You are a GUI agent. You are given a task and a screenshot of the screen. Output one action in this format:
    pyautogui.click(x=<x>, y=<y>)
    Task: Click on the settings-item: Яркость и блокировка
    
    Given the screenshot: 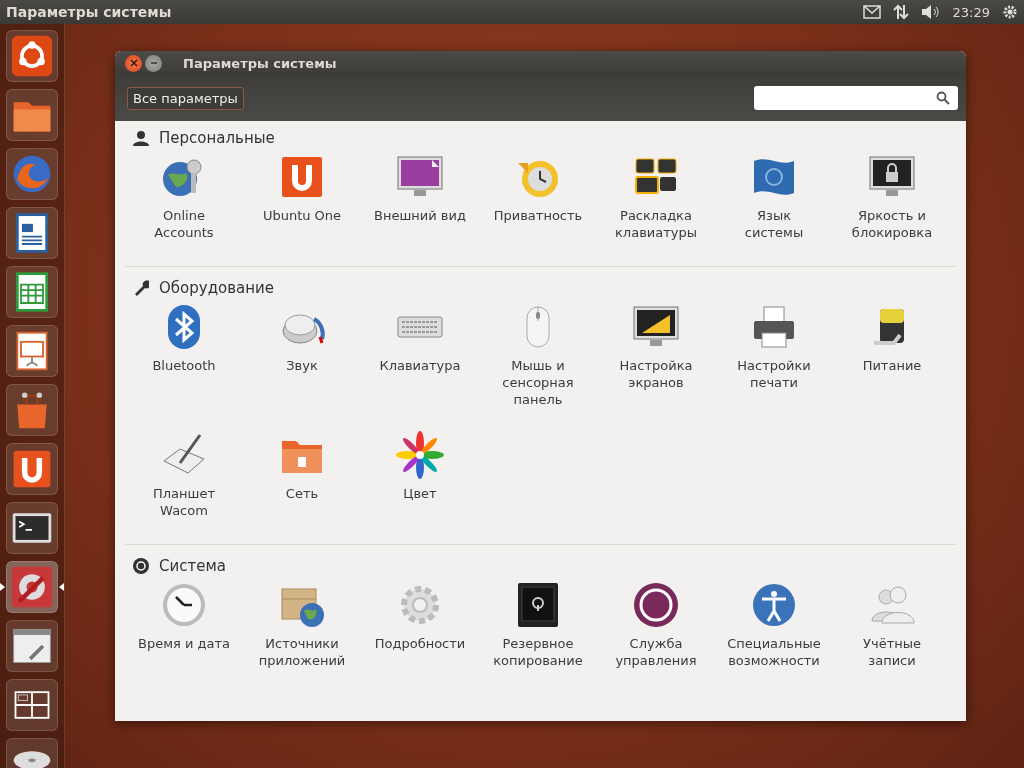 What is the action you would take?
    pyautogui.click(x=892, y=205)
    